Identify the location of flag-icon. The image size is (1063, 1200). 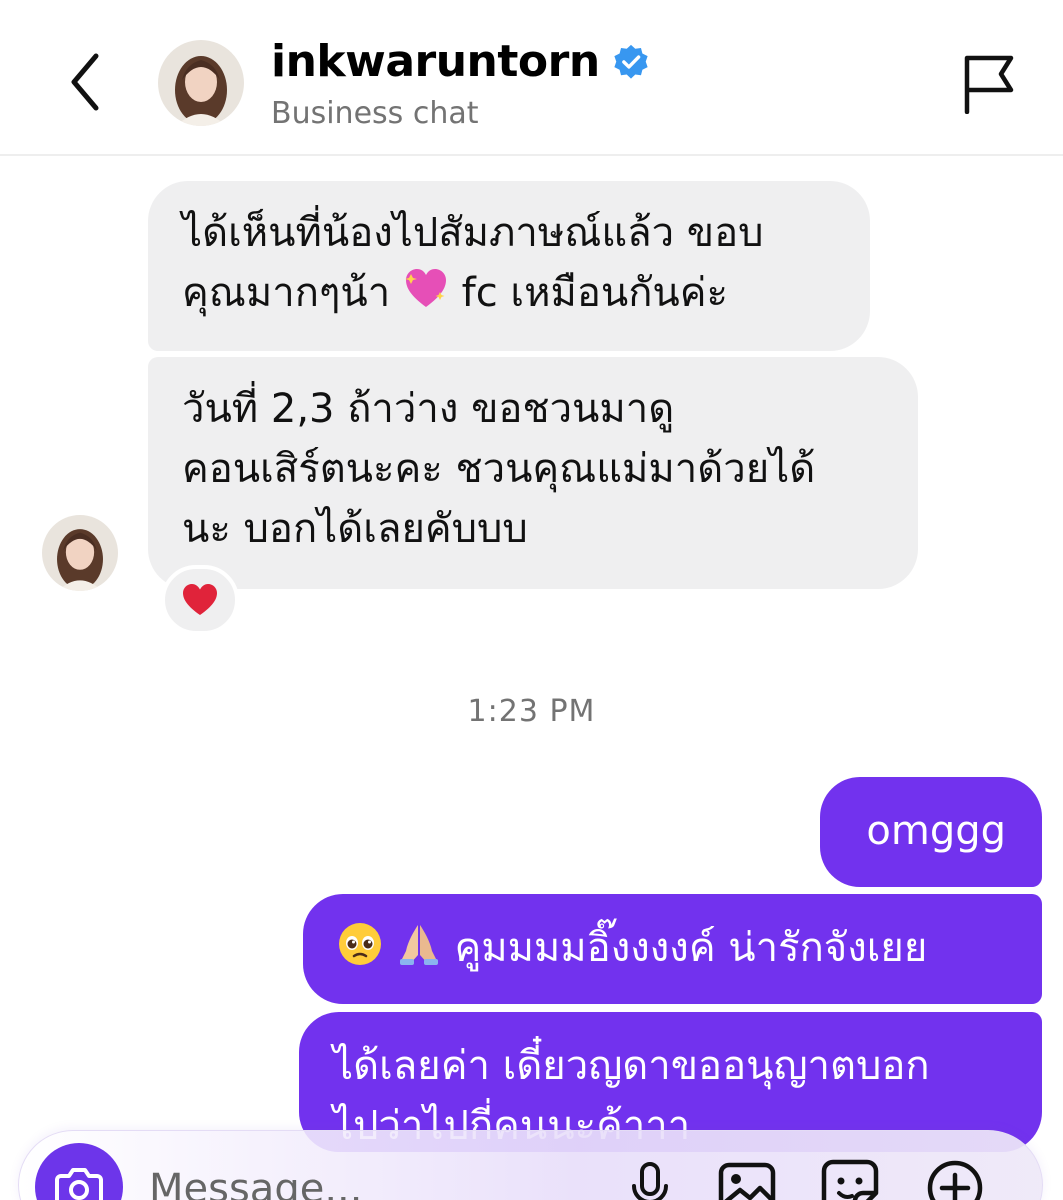
(989, 84).